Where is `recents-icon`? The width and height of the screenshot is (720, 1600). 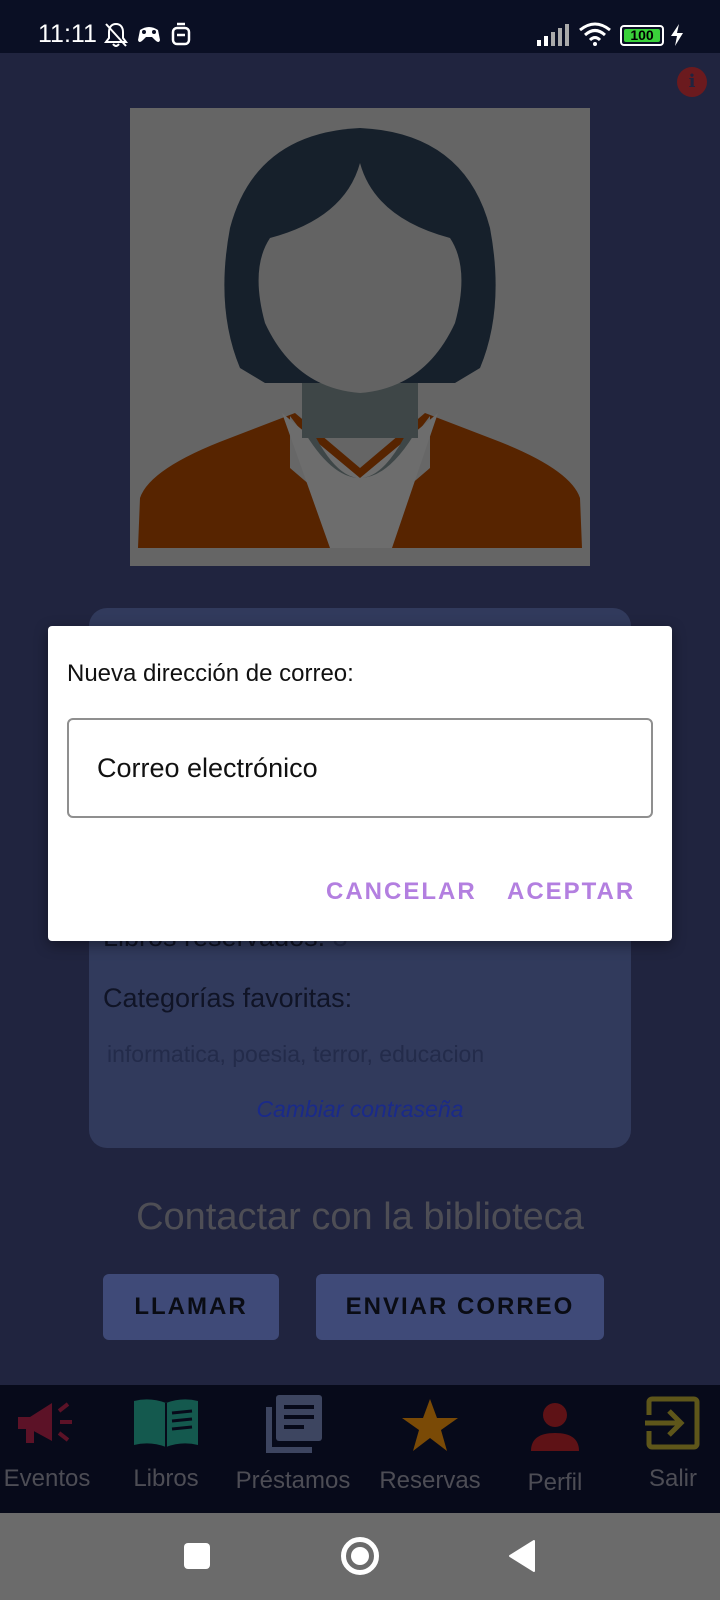 recents-icon is located at coordinates (197, 1556).